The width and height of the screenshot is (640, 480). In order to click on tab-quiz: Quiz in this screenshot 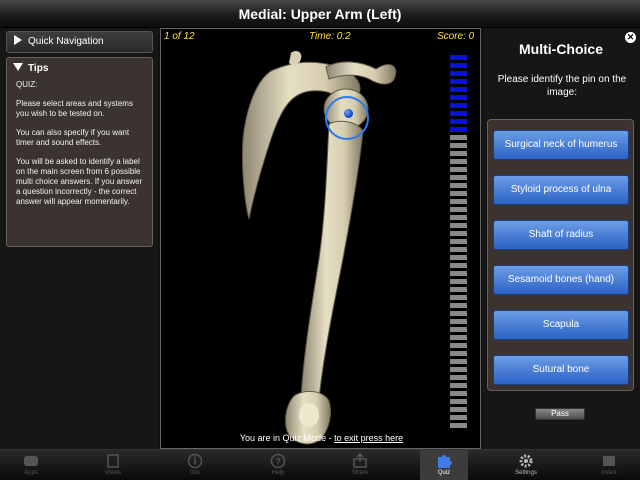, I will do `click(444, 465)`.